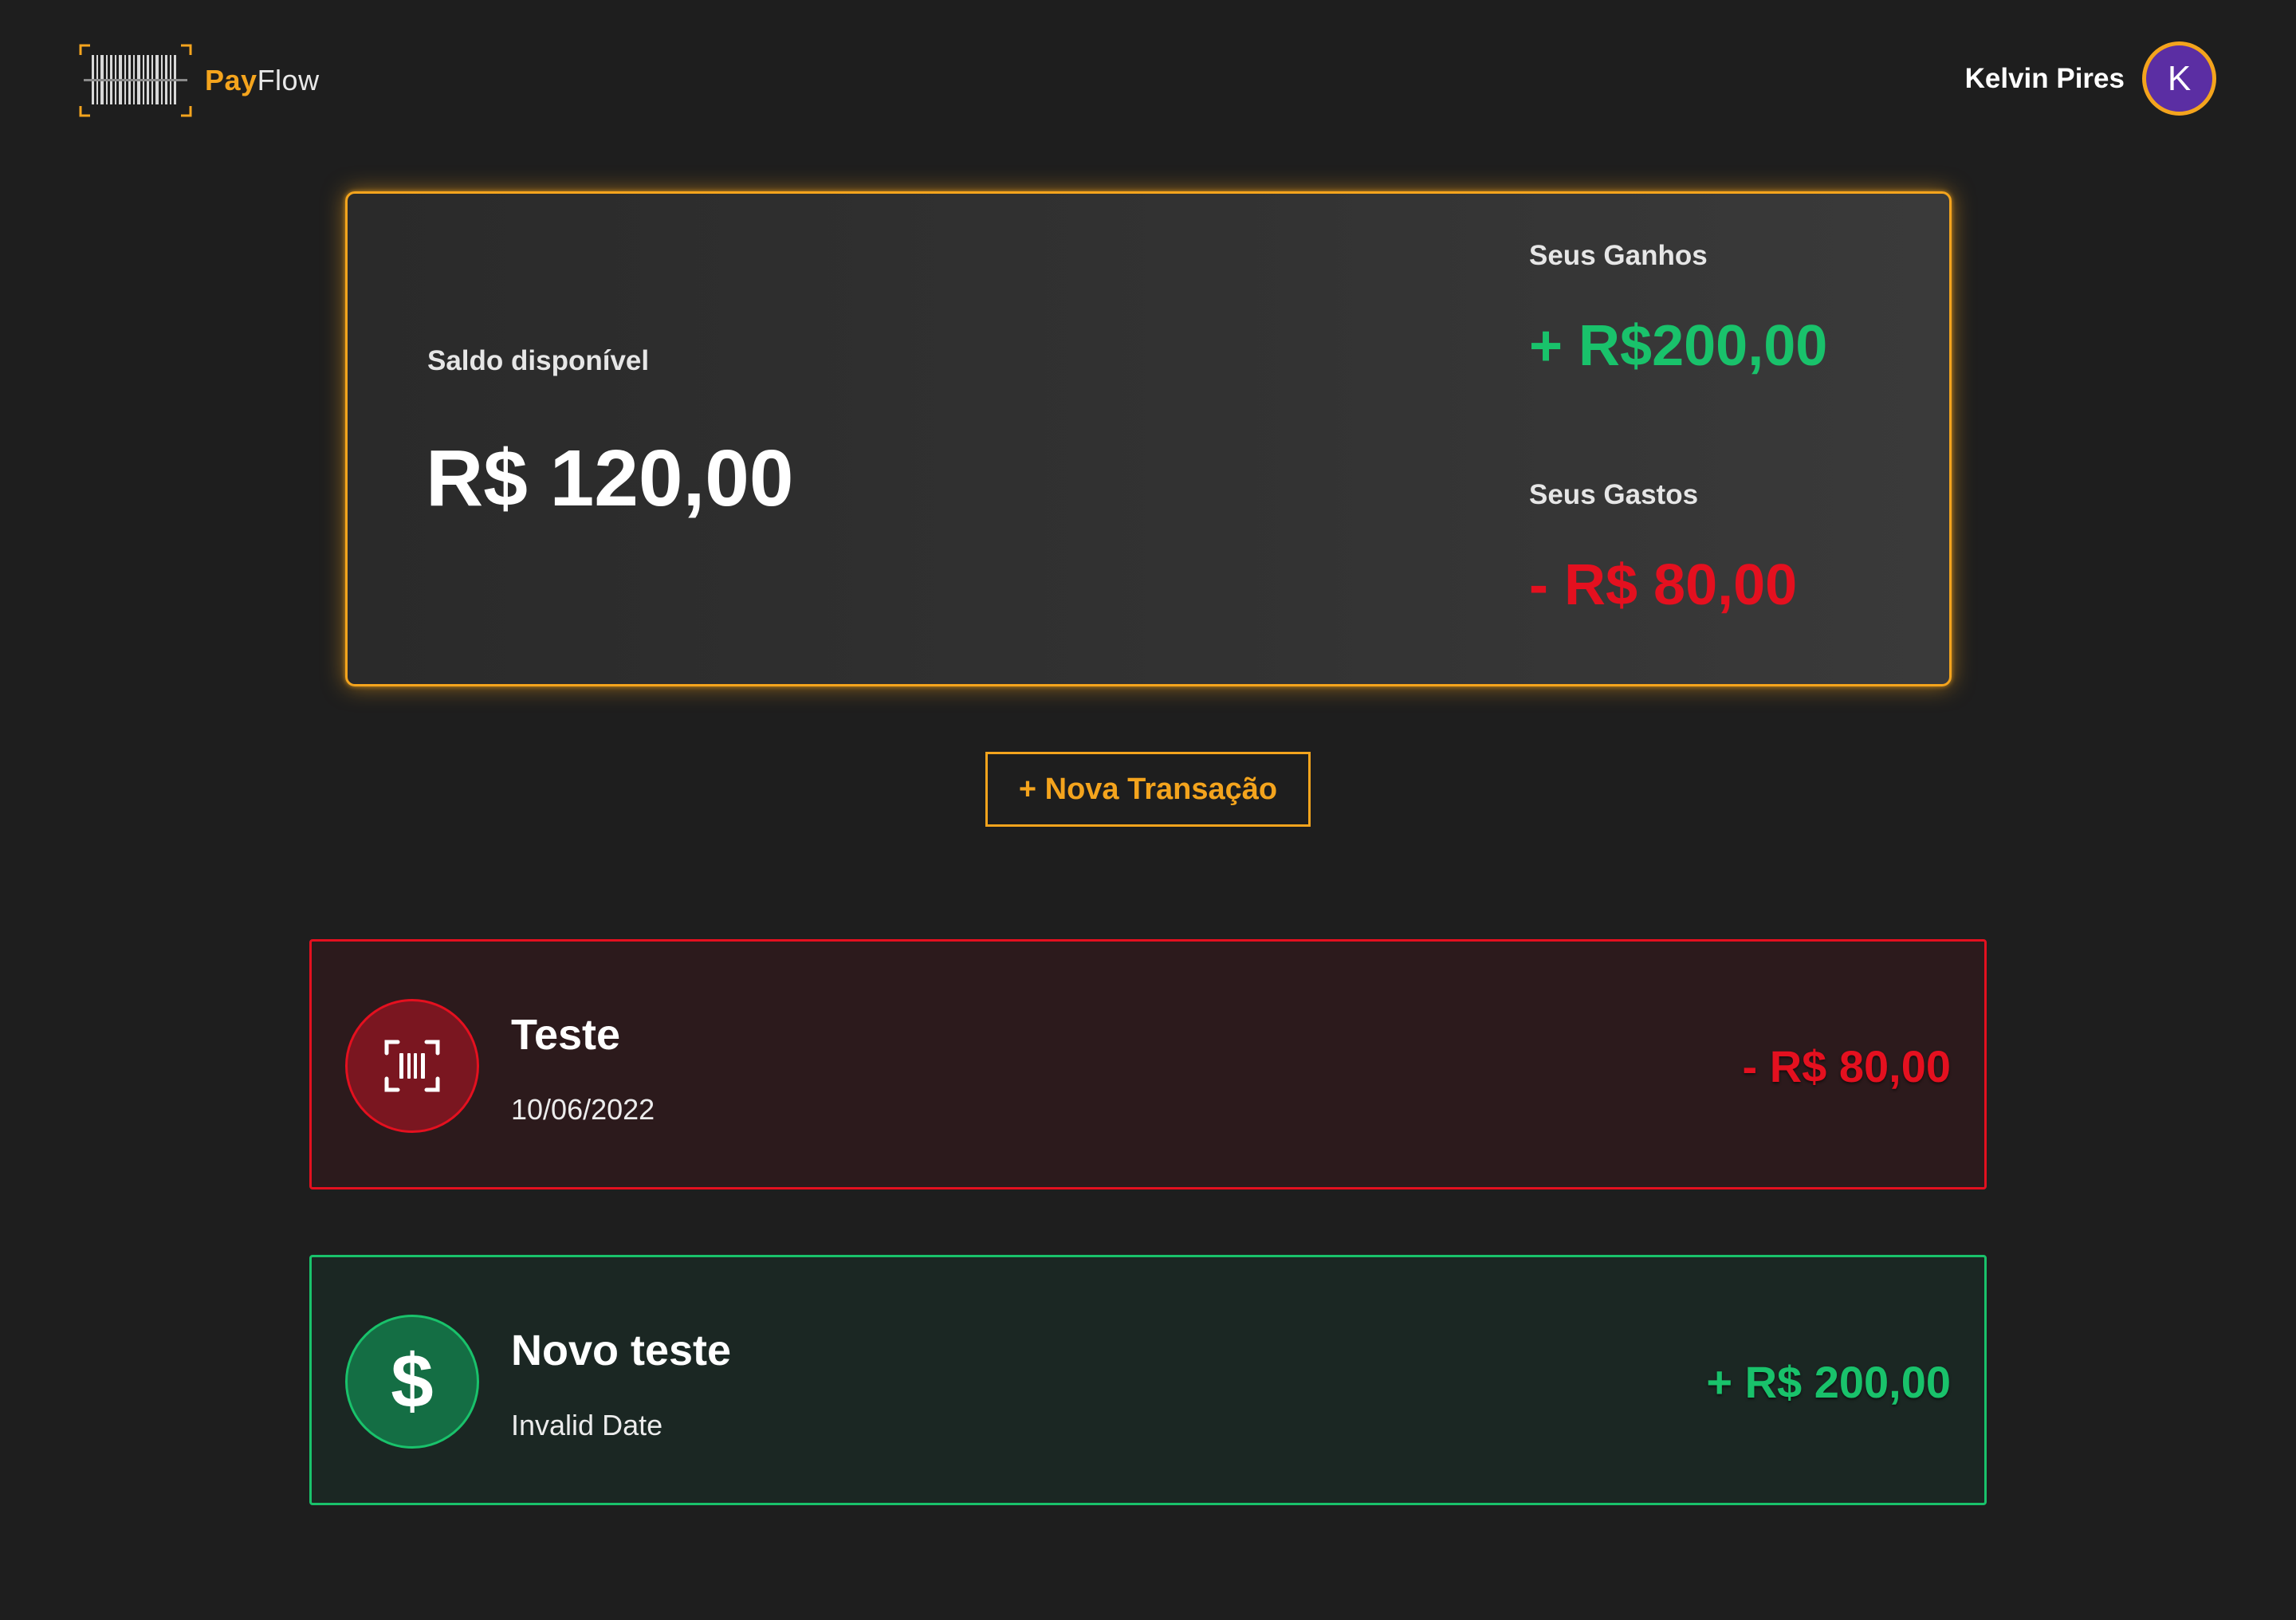 The image size is (2296, 1620). What do you see at coordinates (1847, 1066) in the screenshot?
I see `transaction-amount: - R$ 80,00` at bounding box center [1847, 1066].